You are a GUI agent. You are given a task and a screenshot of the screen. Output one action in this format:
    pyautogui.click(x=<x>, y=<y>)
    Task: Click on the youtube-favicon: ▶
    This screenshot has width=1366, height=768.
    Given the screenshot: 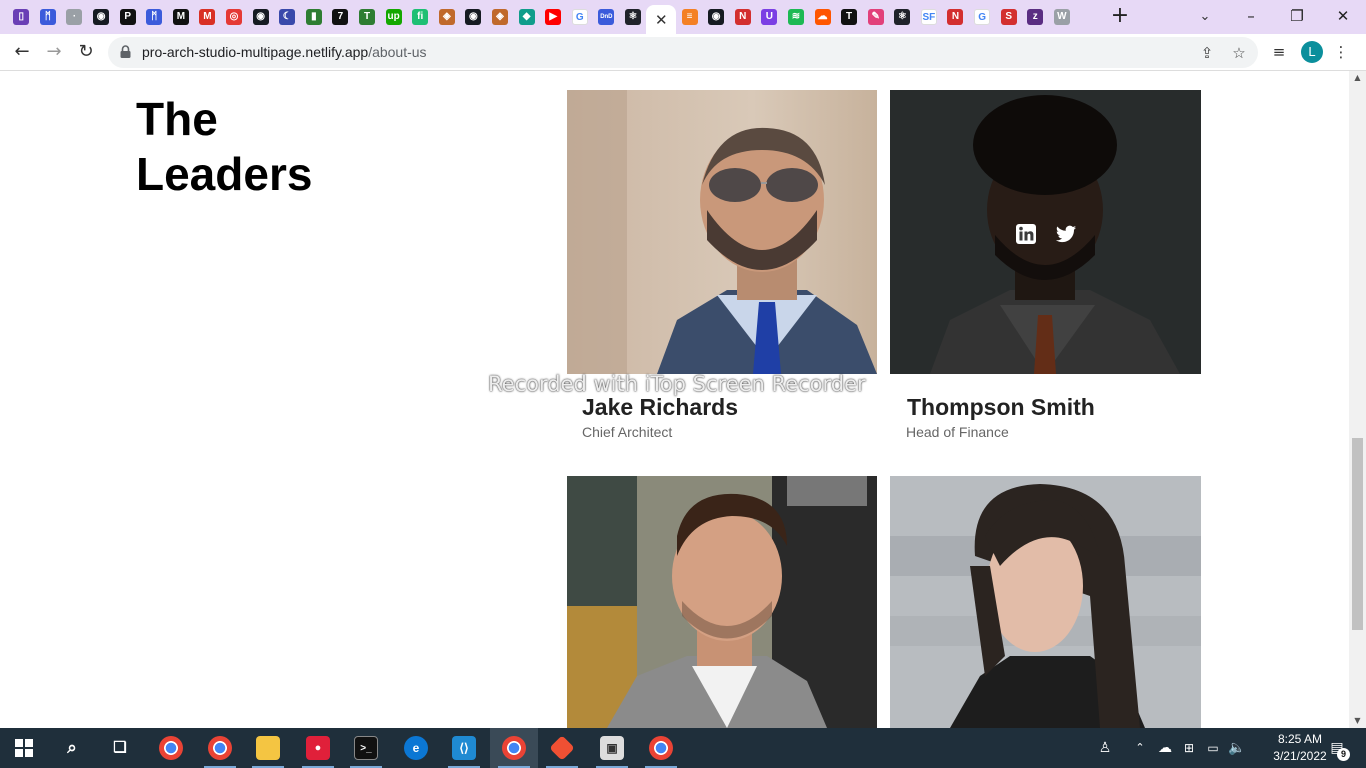 What is the action you would take?
    pyautogui.click(x=553, y=17)
    